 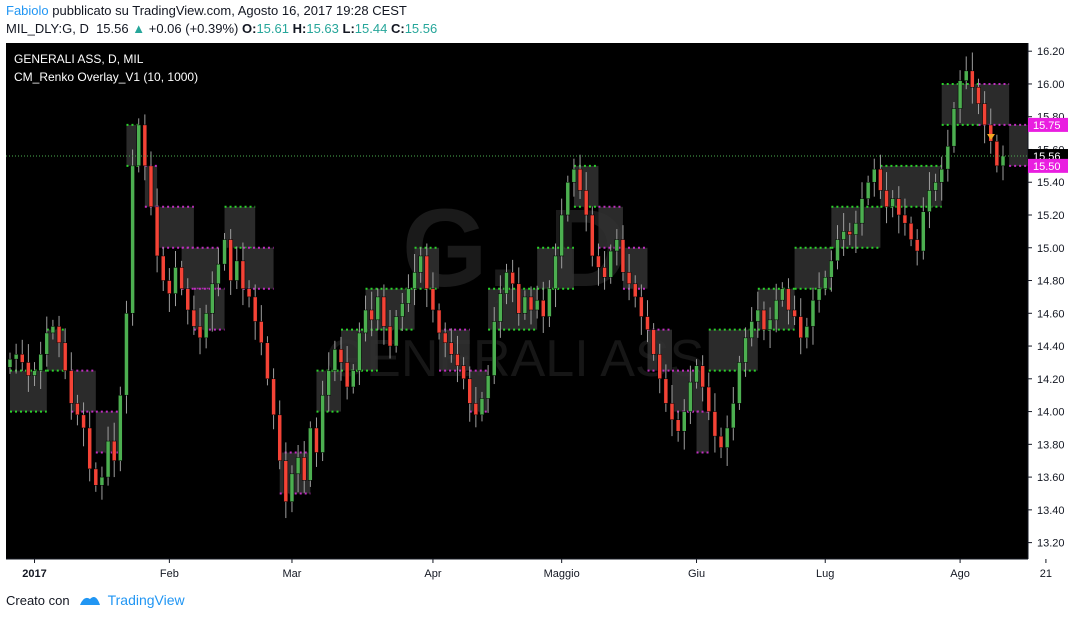 What do you see at coordinates (1051, 249) in the screenshot?
I see `y-tick-label: 15.00` at bounding box center [1051, 249].